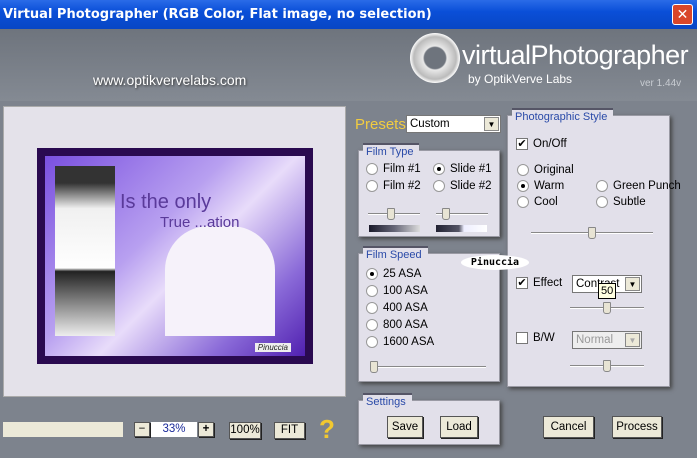 The width and height of the screenshot is (697, 458). I want to click on radio-green-punch: Green Punch, so click(638, 186).